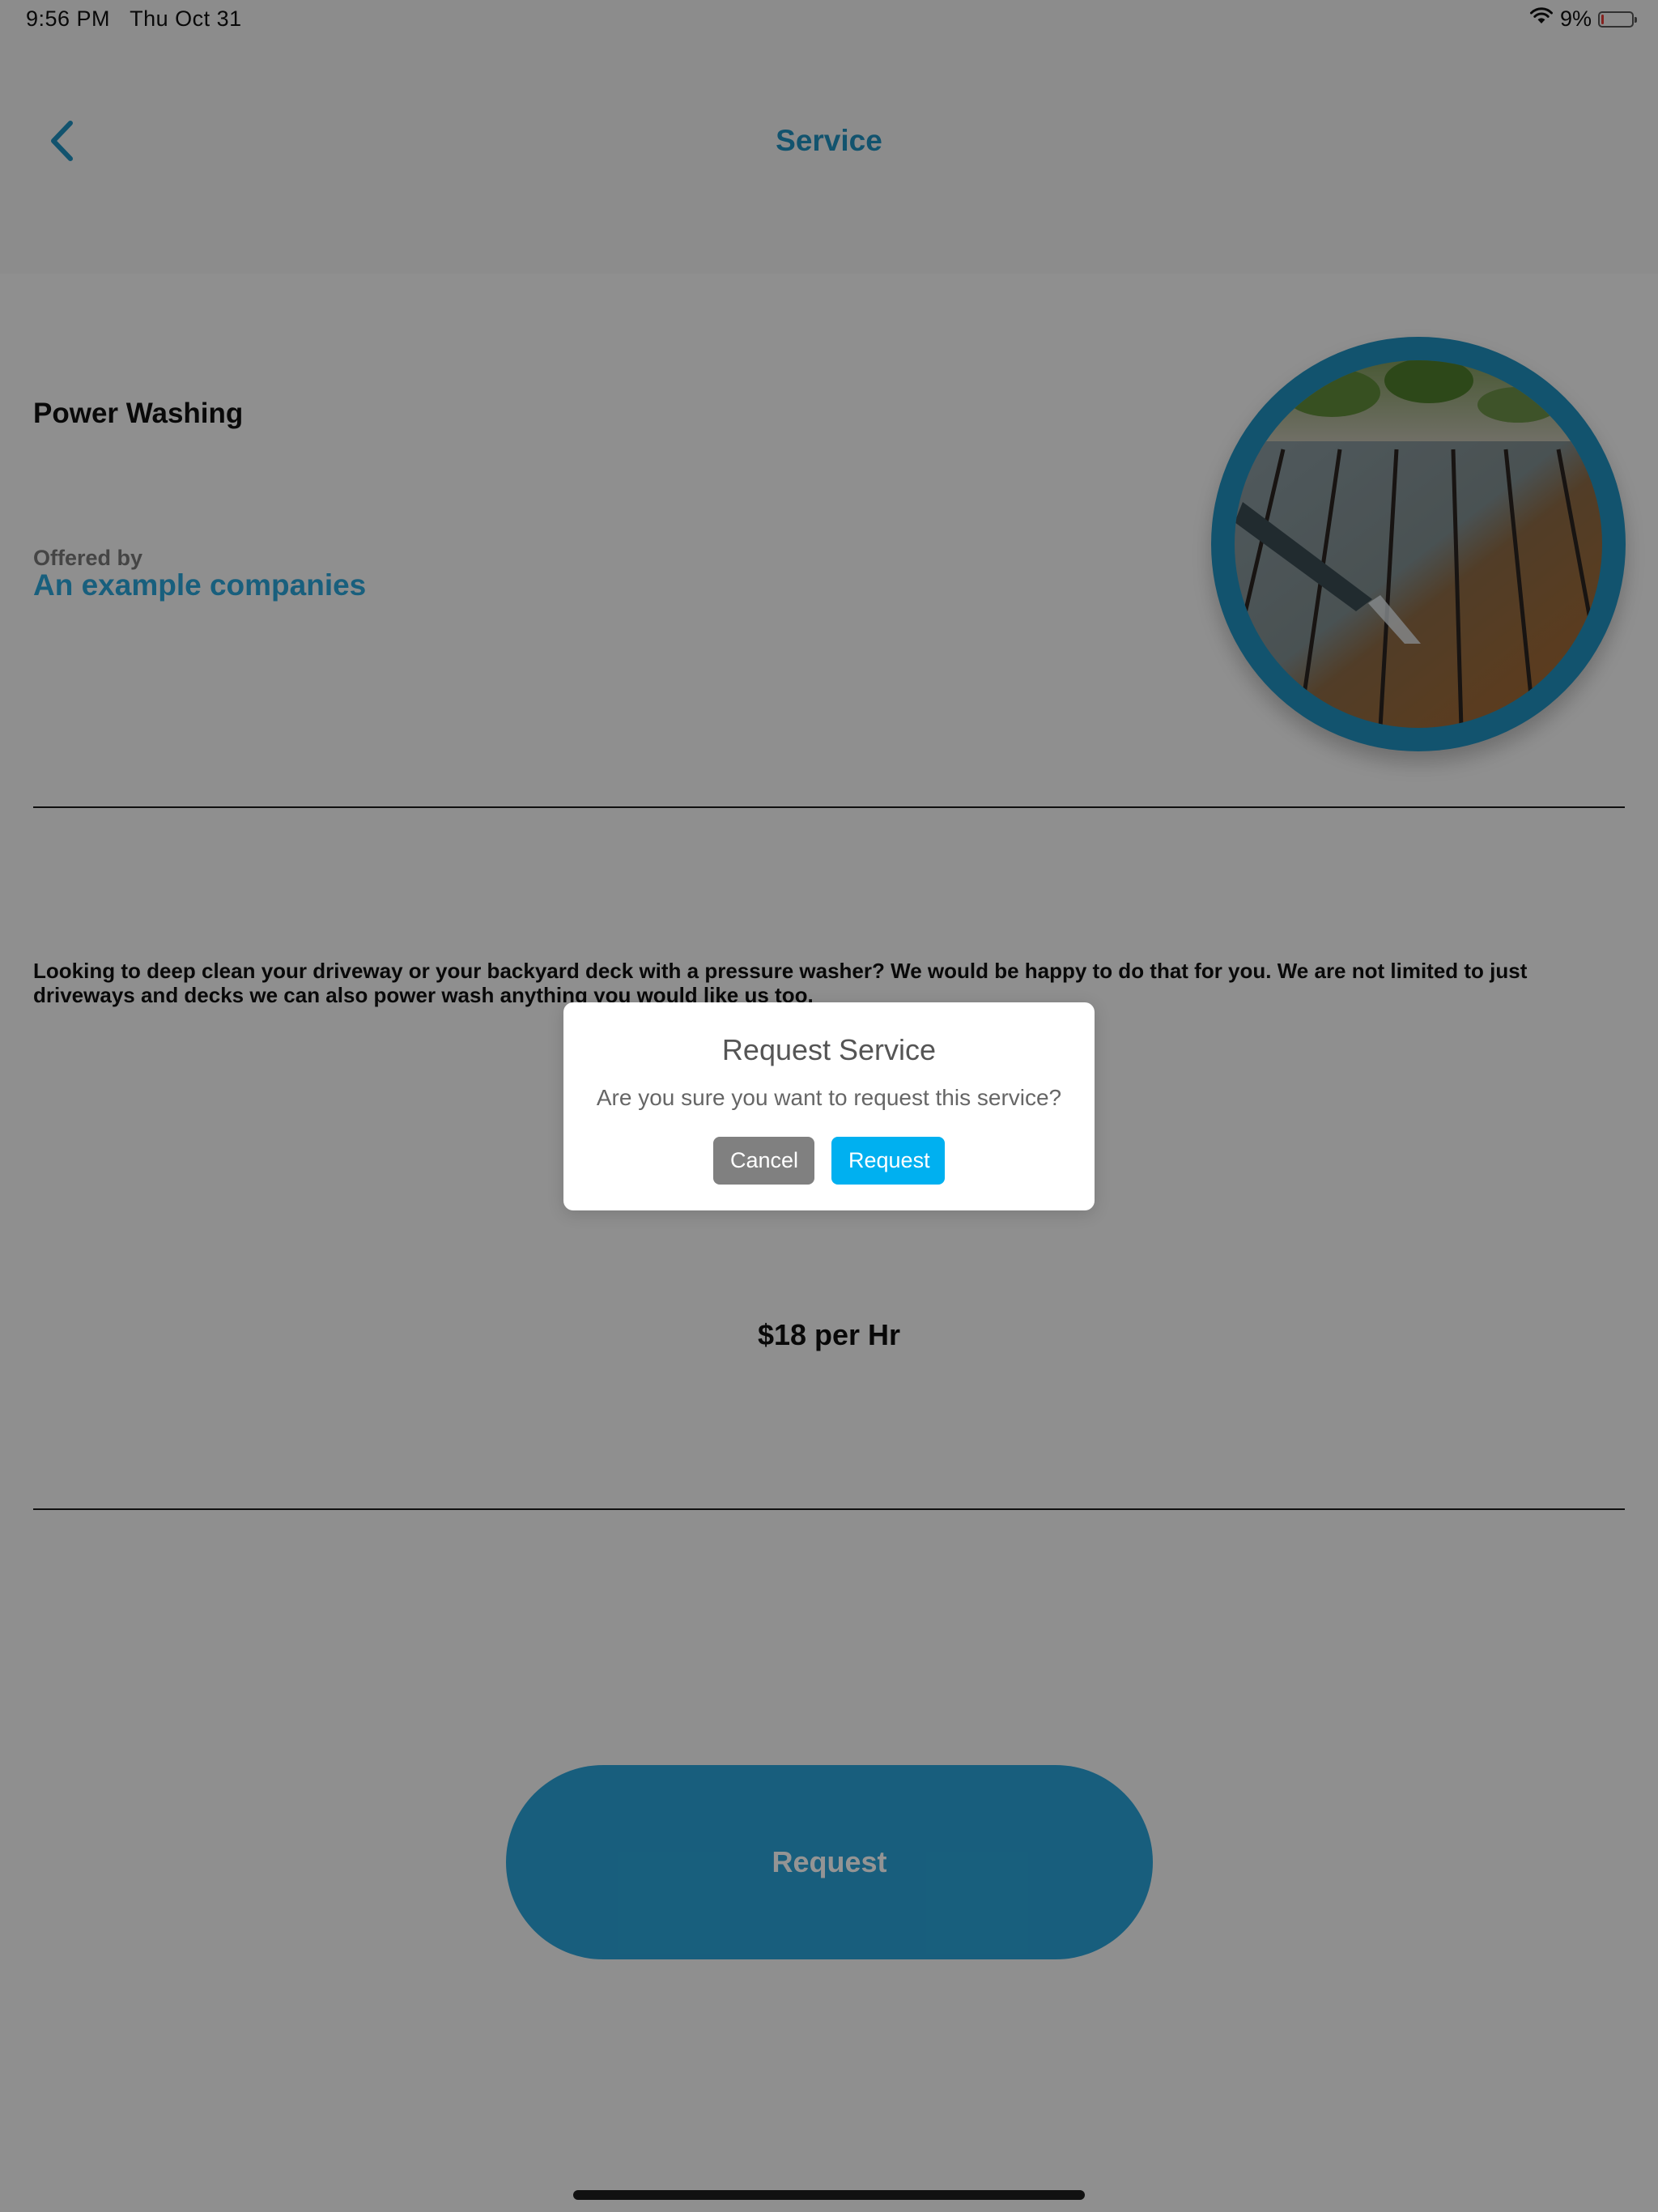  Describe the element at coordinates (829, 1161) in the screenshot. I see `dialog-buttons: Cancel Request` at that location.